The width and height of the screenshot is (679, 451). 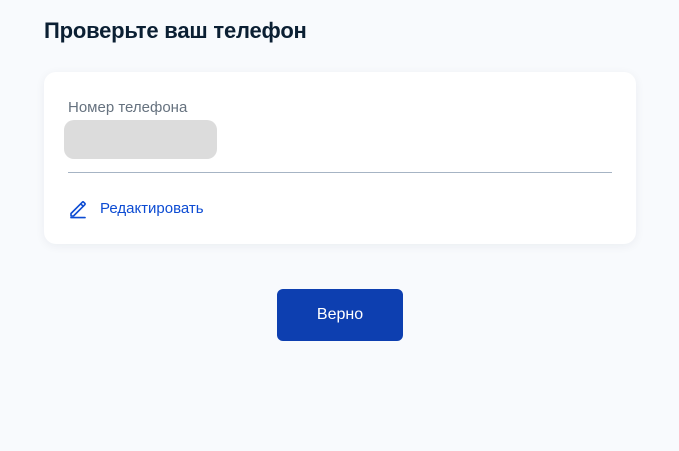 I want to click on page-title: Проверьте ваш телефон, so click(x=175, y=30).